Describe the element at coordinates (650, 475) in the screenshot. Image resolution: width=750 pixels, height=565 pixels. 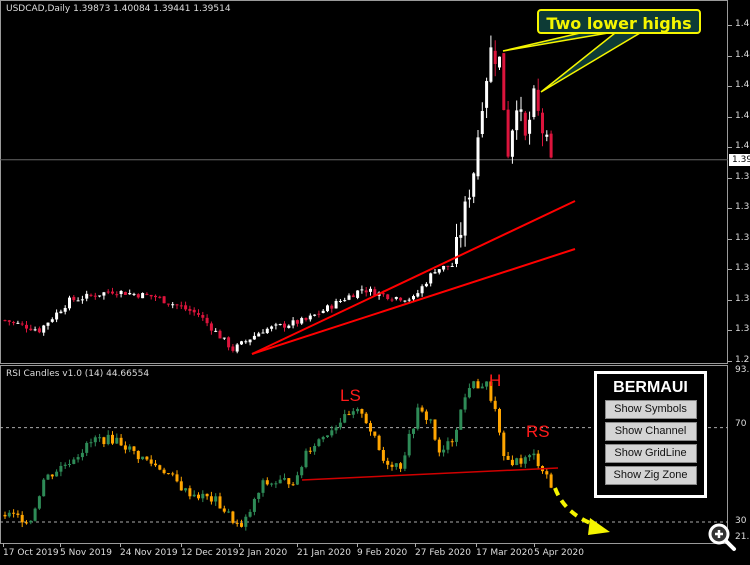
I see `show-zig-zone-button: Show Zig Zone` at that location.